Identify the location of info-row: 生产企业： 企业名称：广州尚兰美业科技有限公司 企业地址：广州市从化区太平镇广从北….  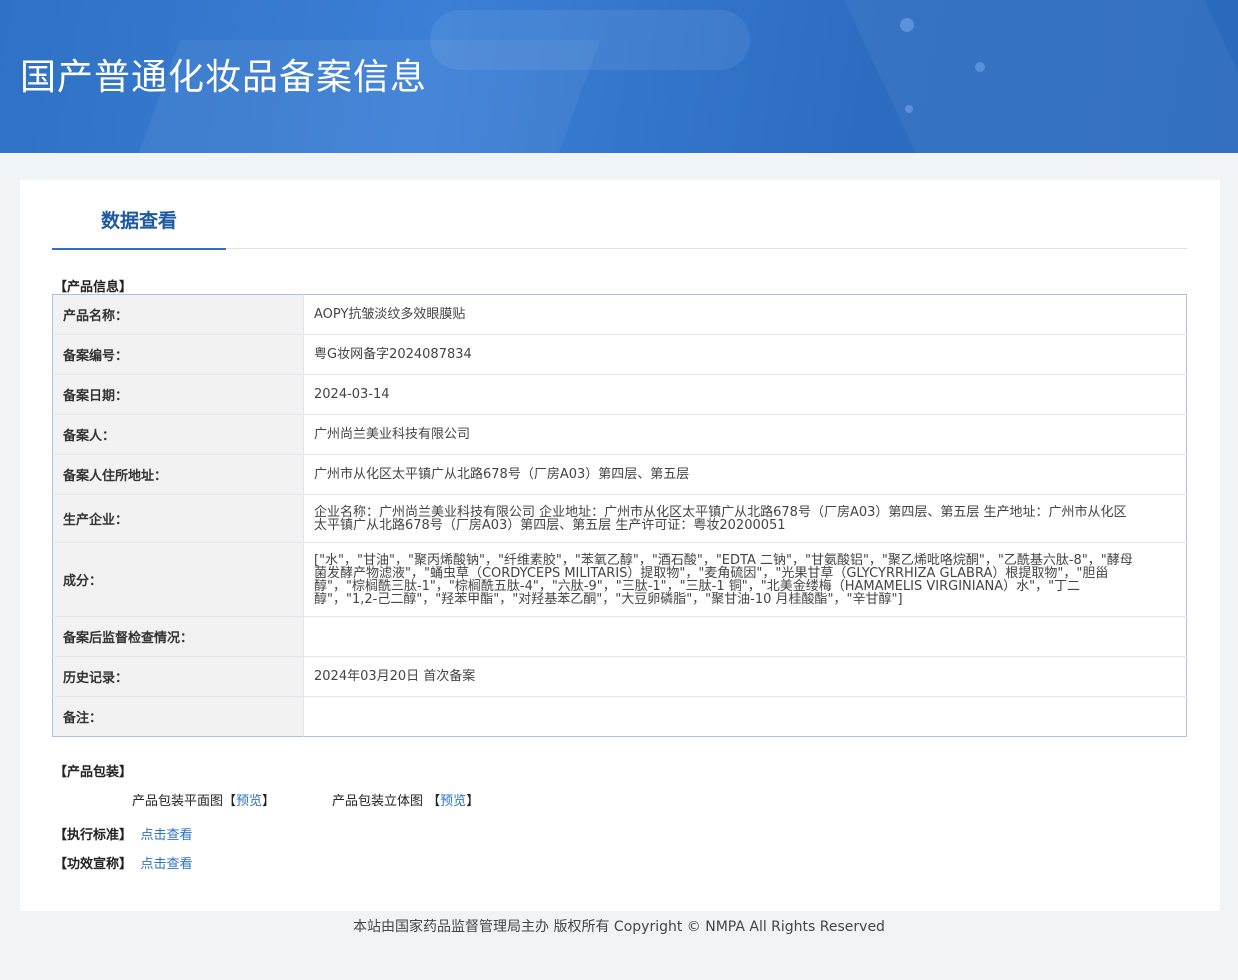
(619, 518).